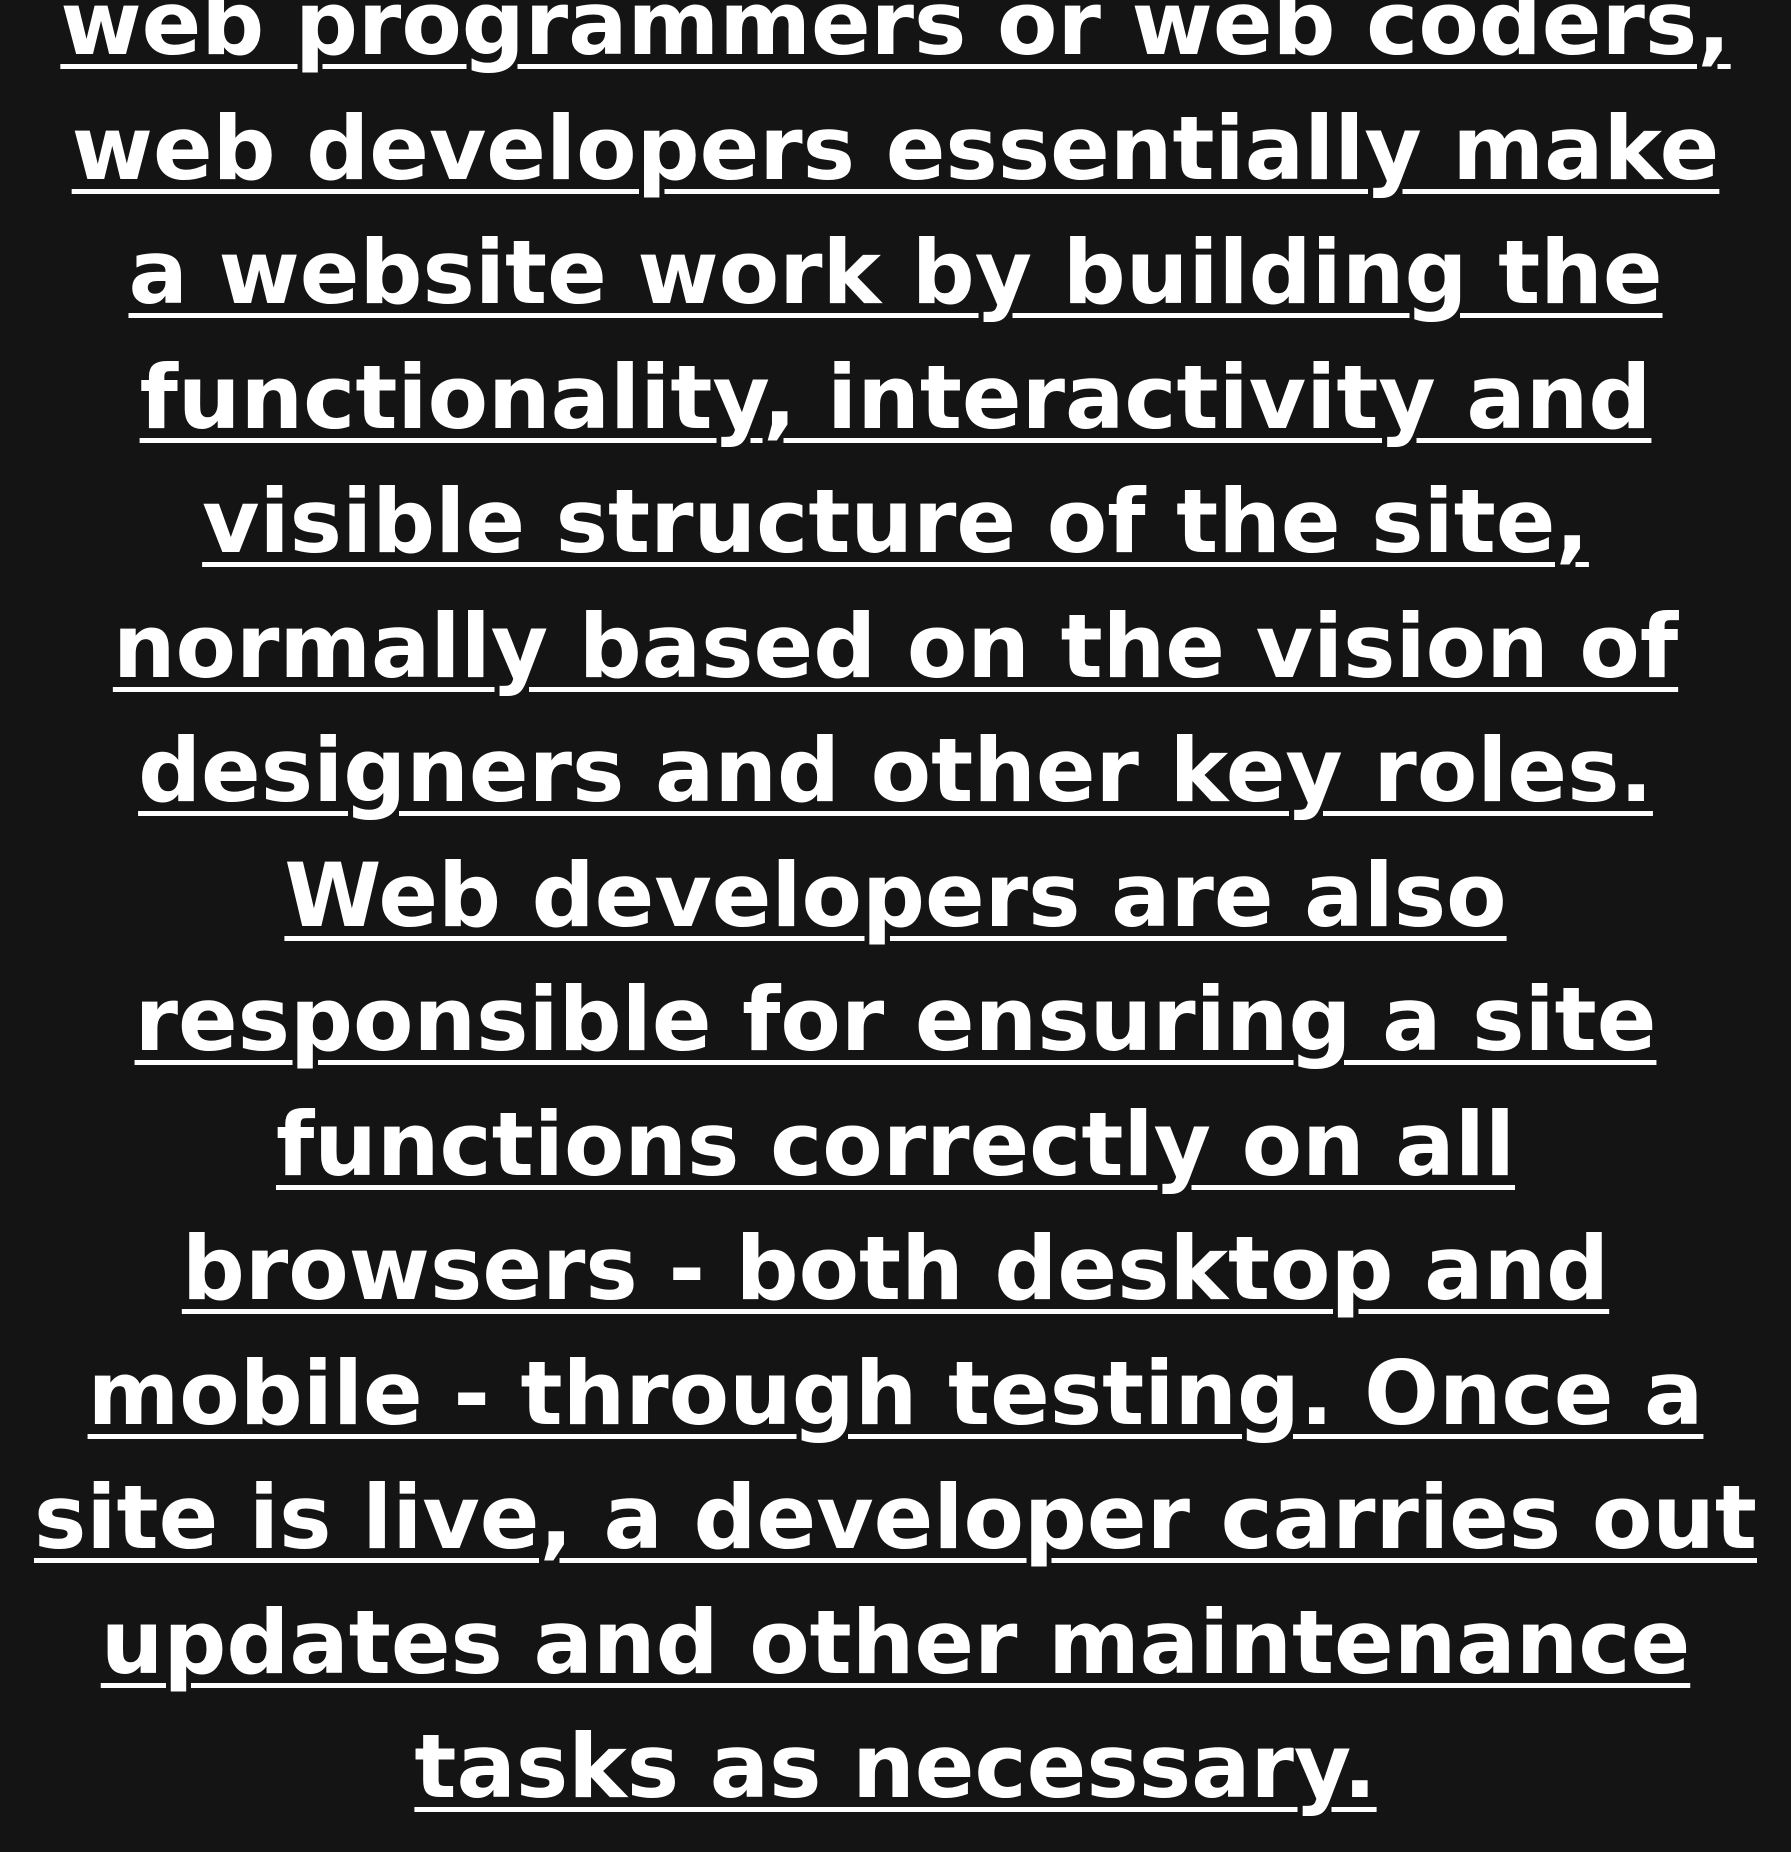 This screenshot has width=1791, height=1852. I want to click on link-text: web developers essentially make, so click(896, 148).